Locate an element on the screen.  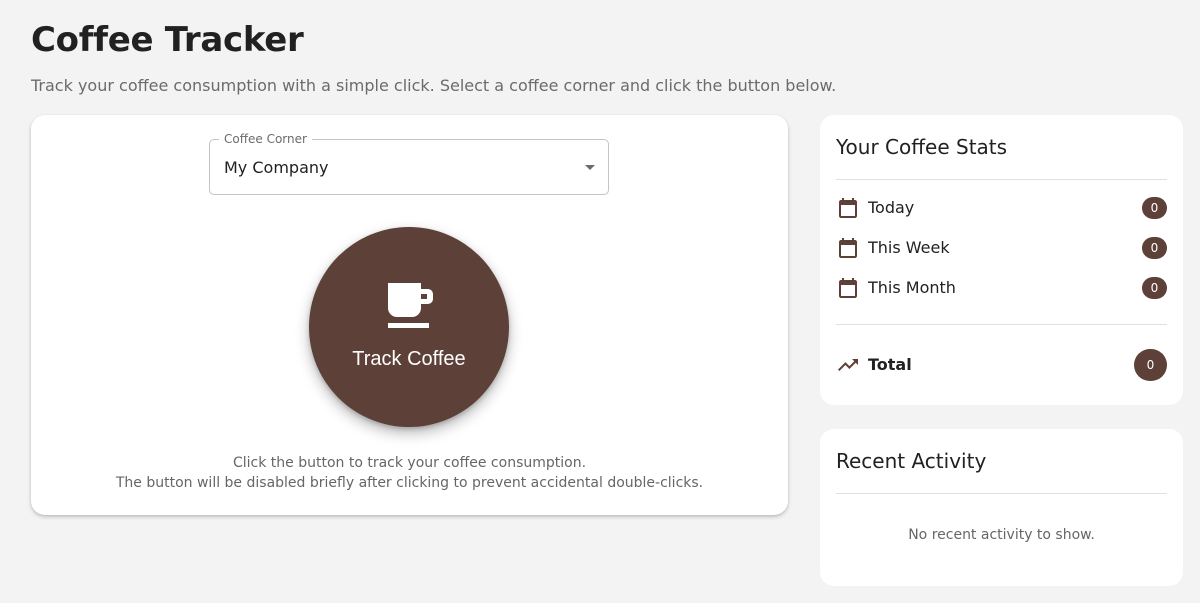
coffee-corner-value: My Company is located at coordinates (276, 167).